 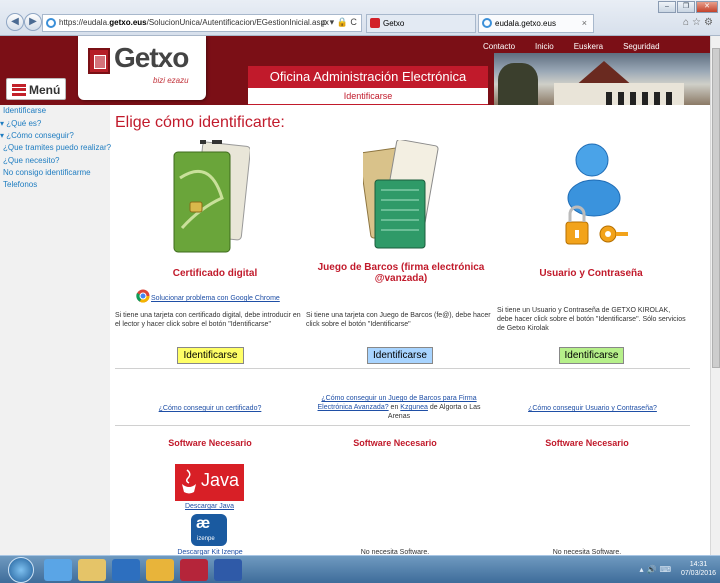 I want to click on top-nav: Contacto Inicio Euskera Seguridad, so click(x=581, y=46).